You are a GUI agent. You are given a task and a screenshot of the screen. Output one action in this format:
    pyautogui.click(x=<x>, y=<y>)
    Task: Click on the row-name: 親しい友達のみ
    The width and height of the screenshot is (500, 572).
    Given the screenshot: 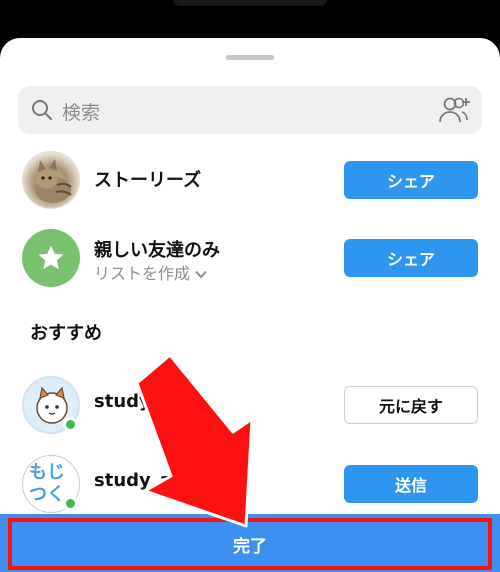 What is the action you would take?
    pyautogui.click(x=157, y=250)
    